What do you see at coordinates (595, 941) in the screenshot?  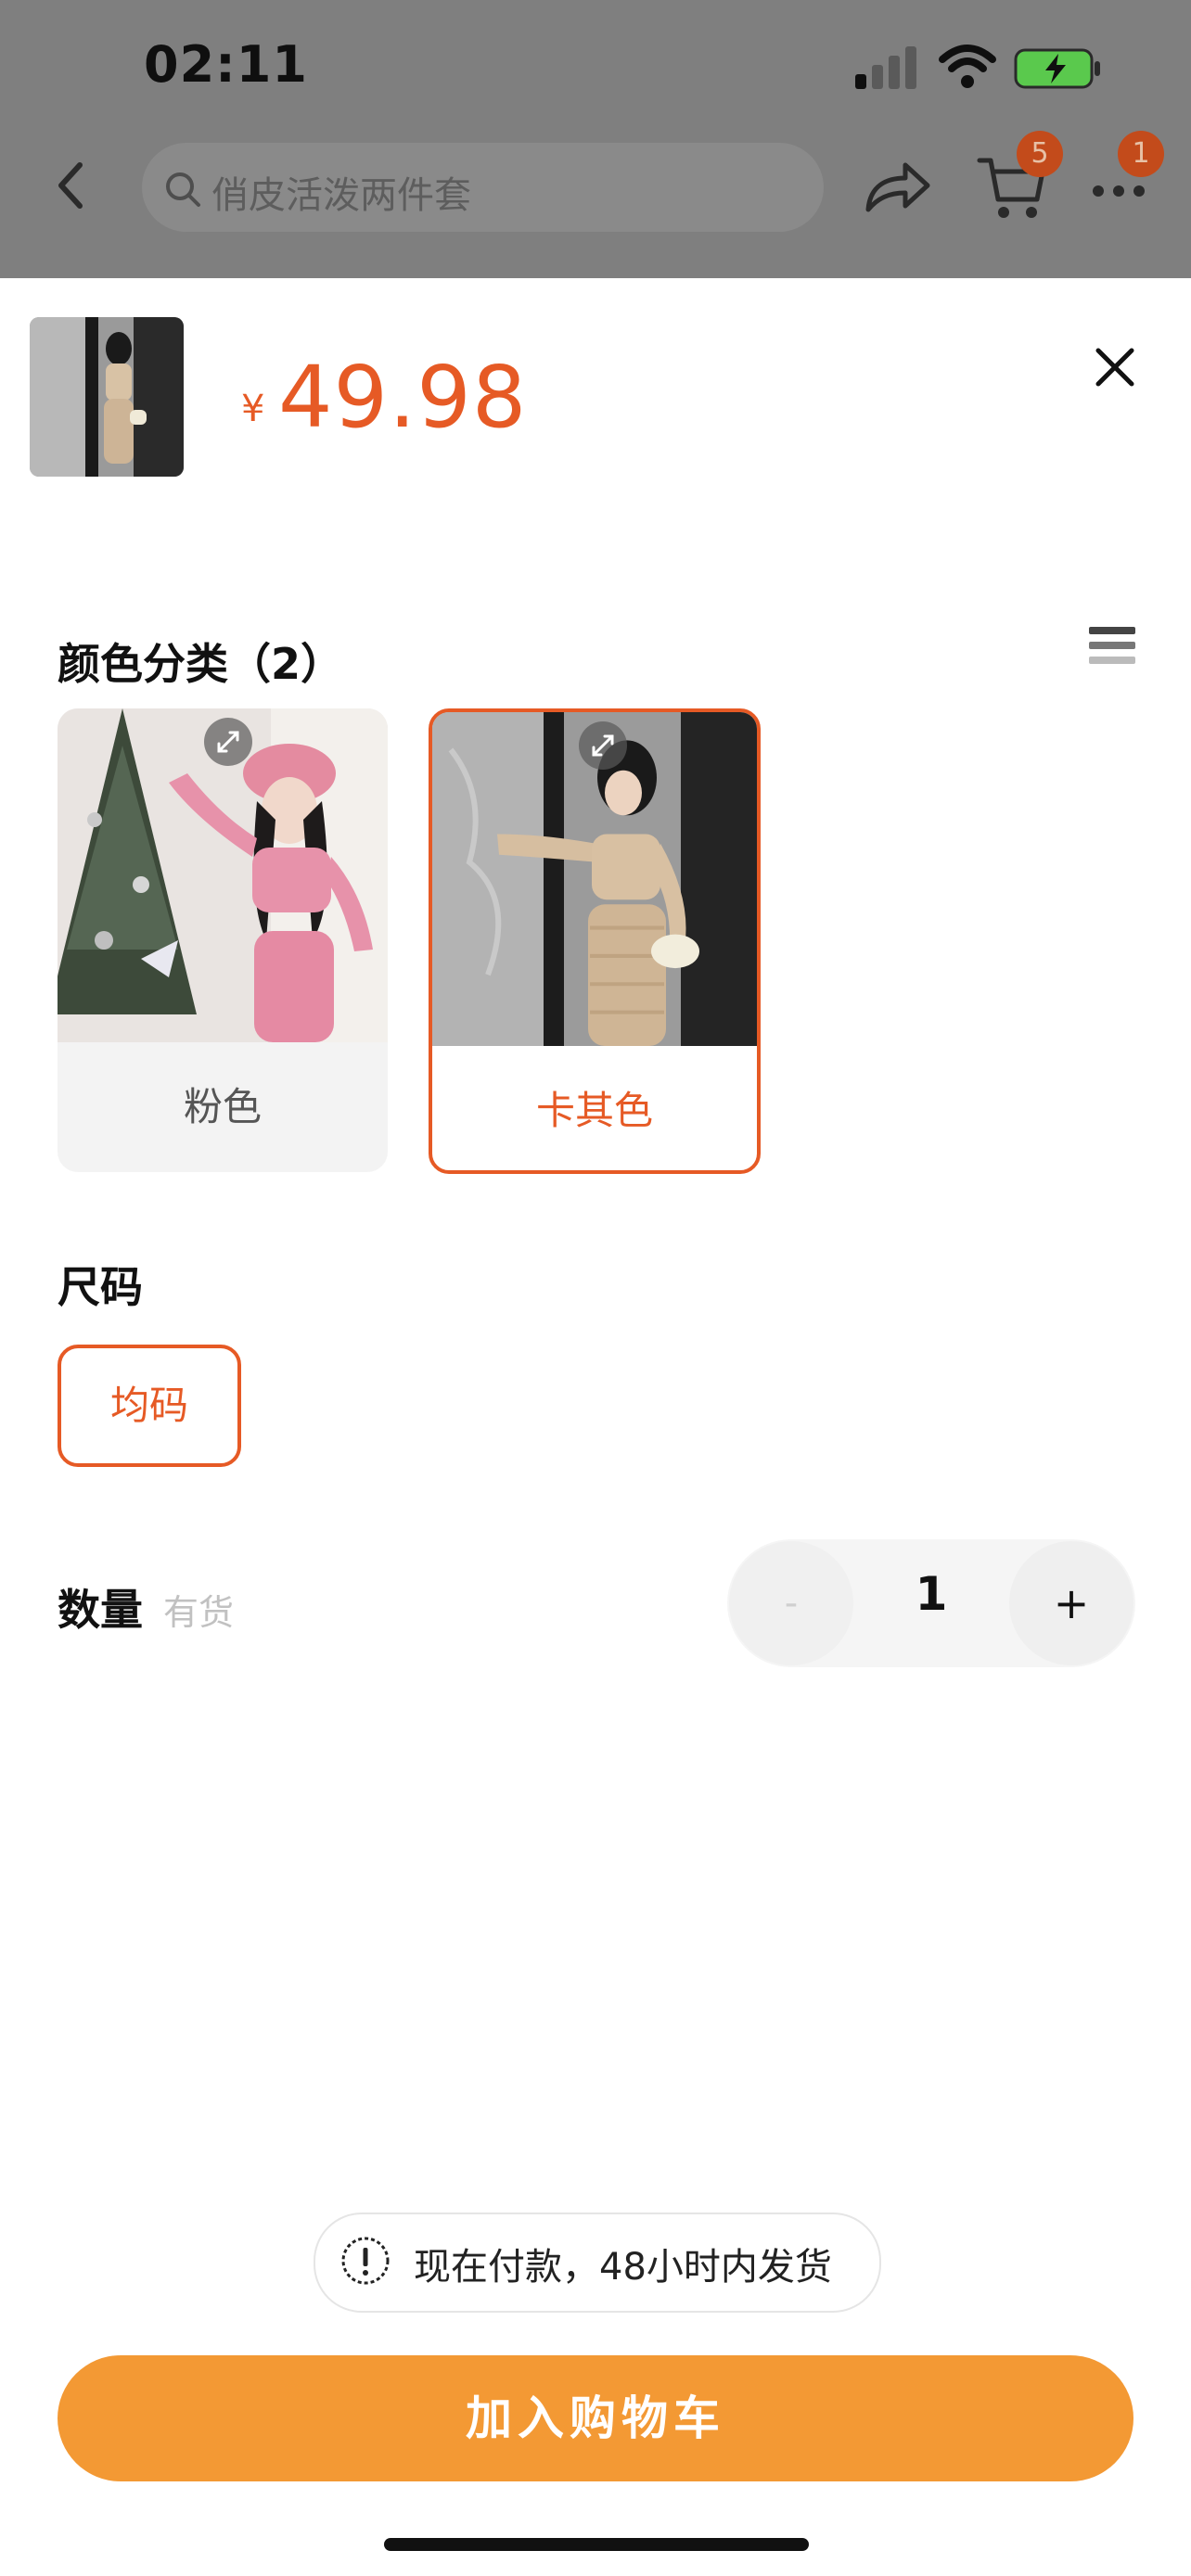 I see `color-option-khaki: 卡其色` at bounding box center [595, 941].